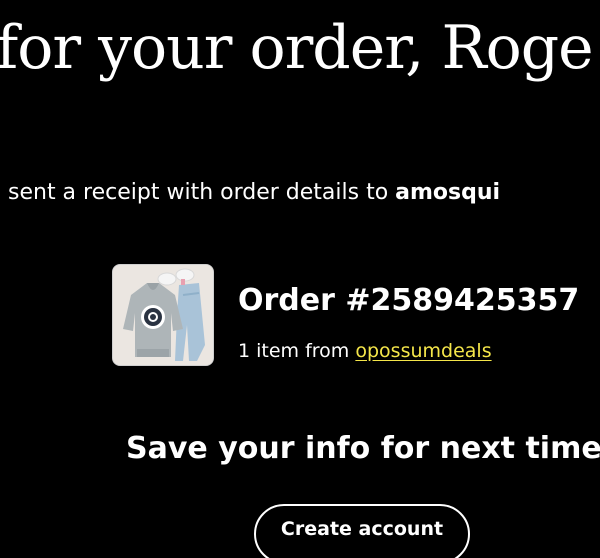 The height and width of the screenshot is (558, 600). Describe the element at coordinates (448, 192) in the screenshot. I see `receipt-email: amosqui` at that location.